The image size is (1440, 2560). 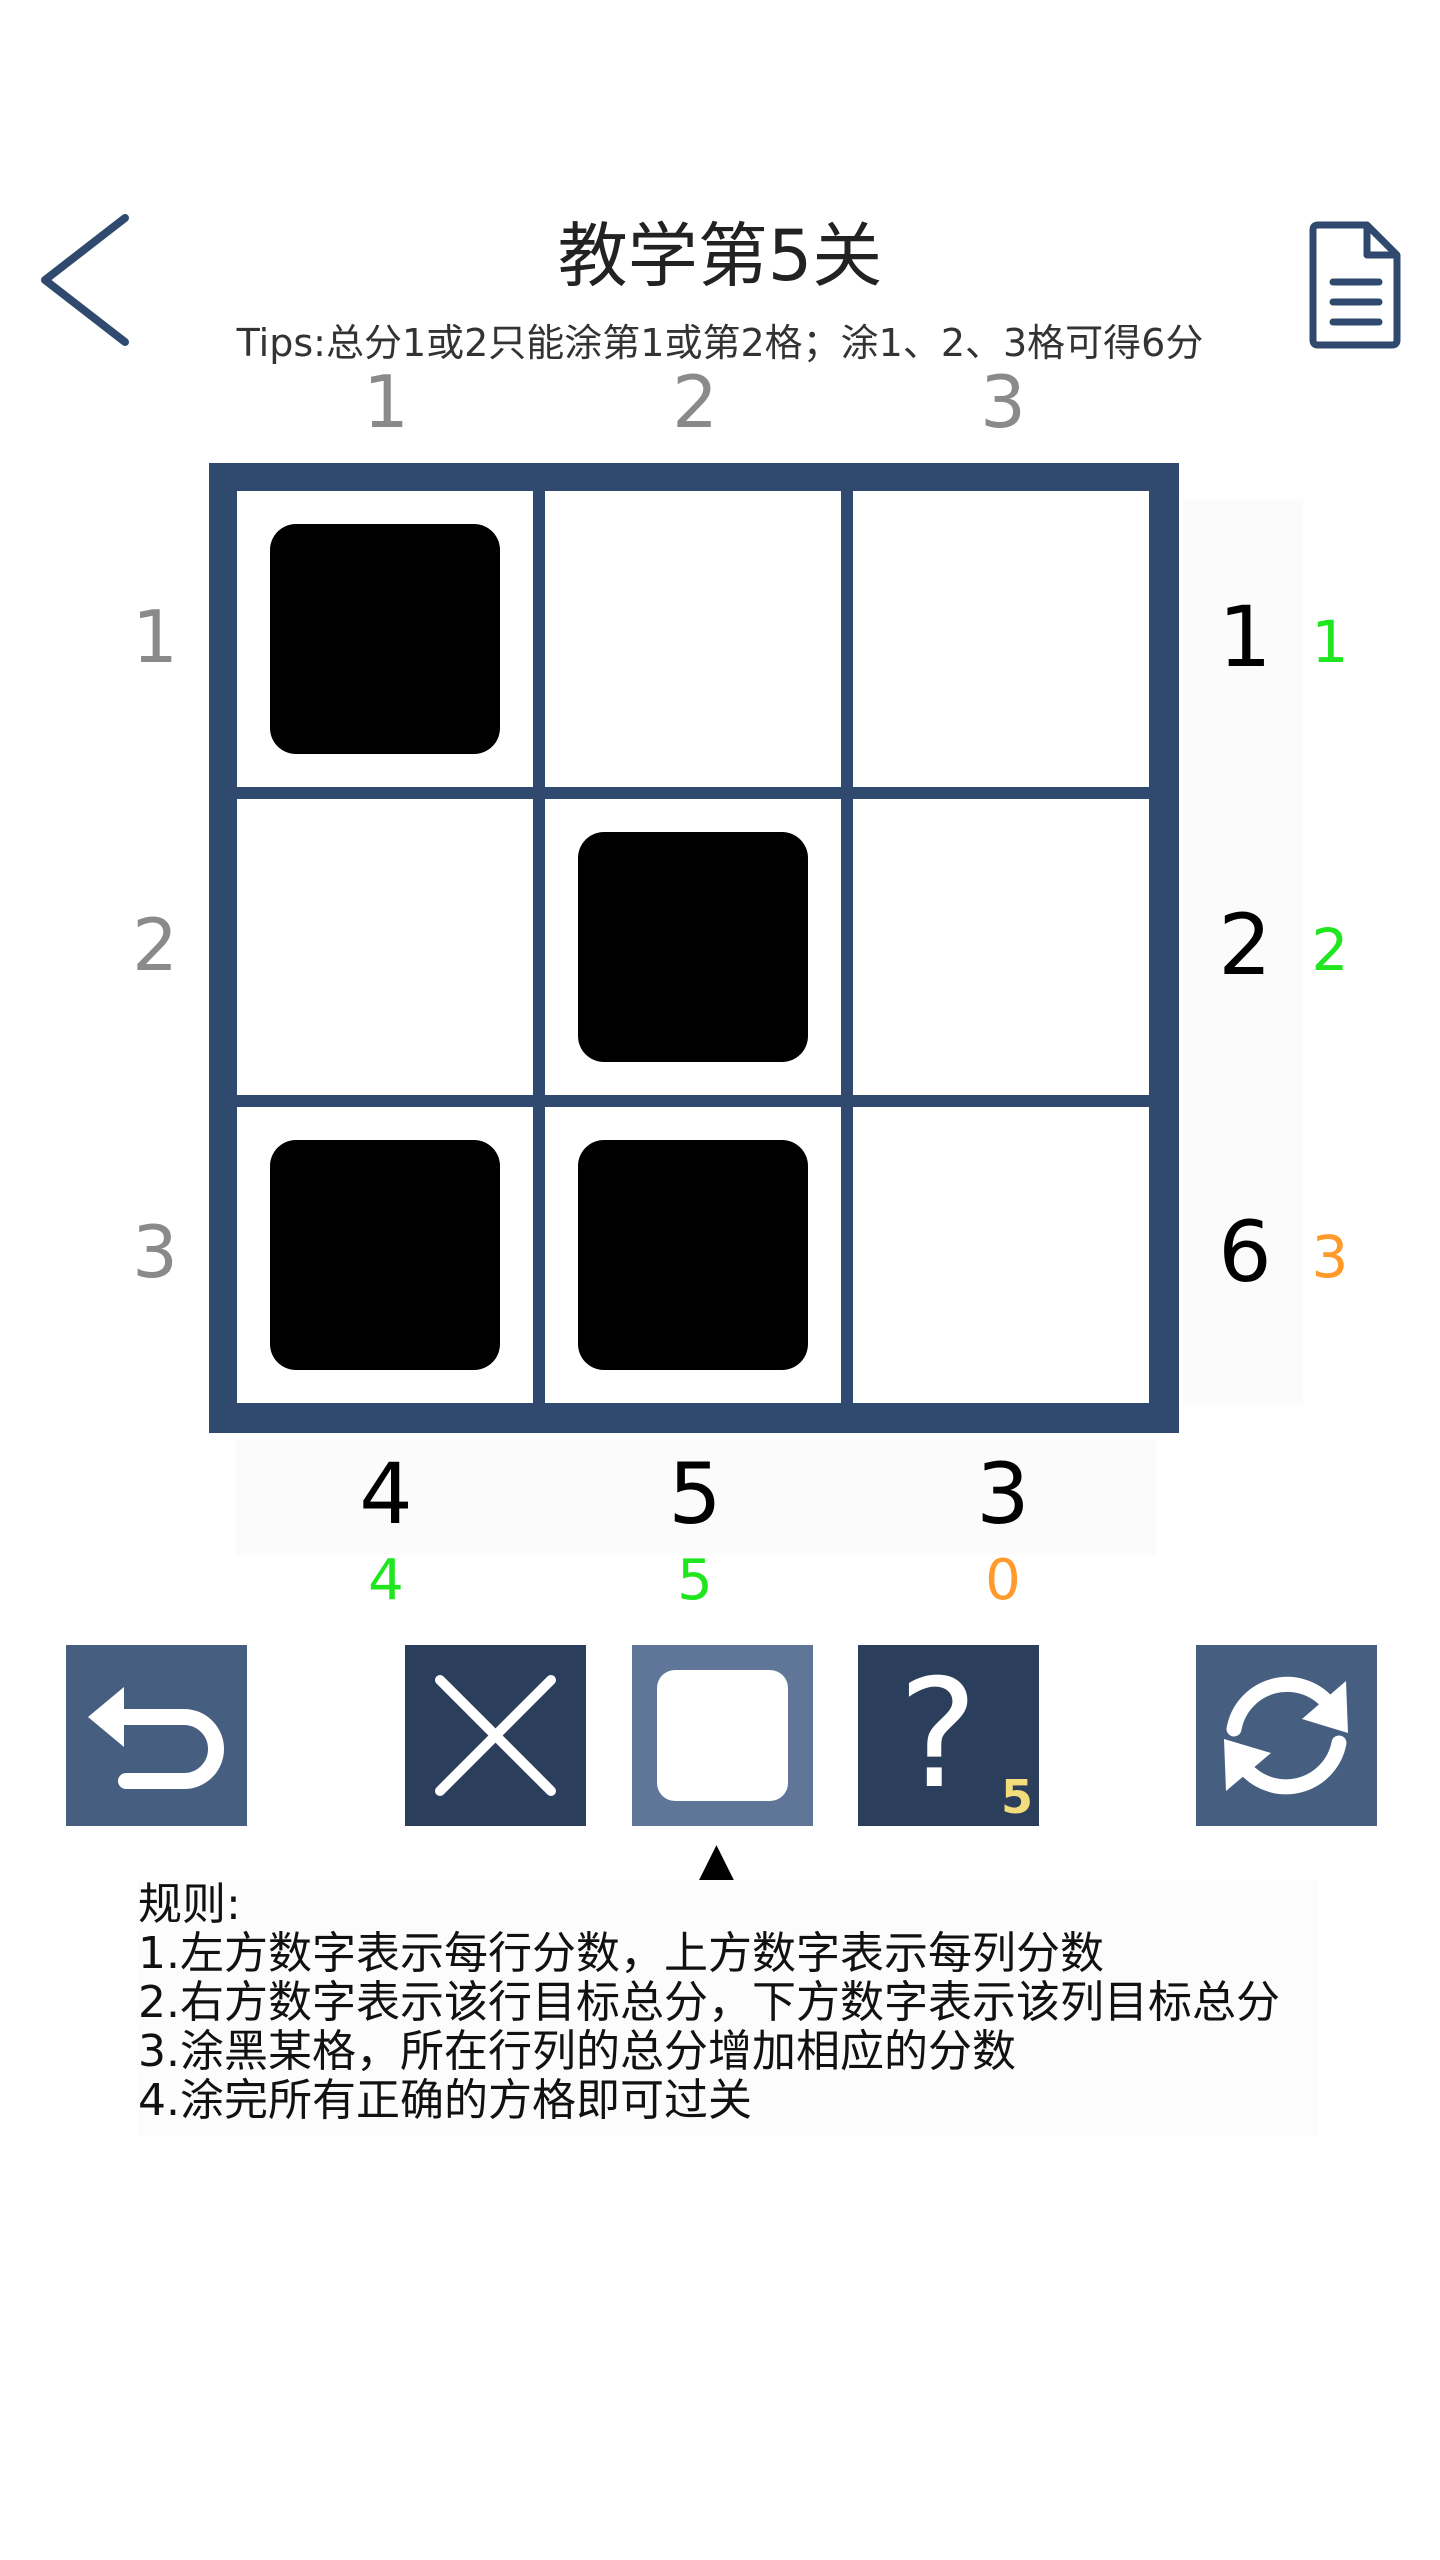 I want to click on undo-button, so click(x=156, y=1735).